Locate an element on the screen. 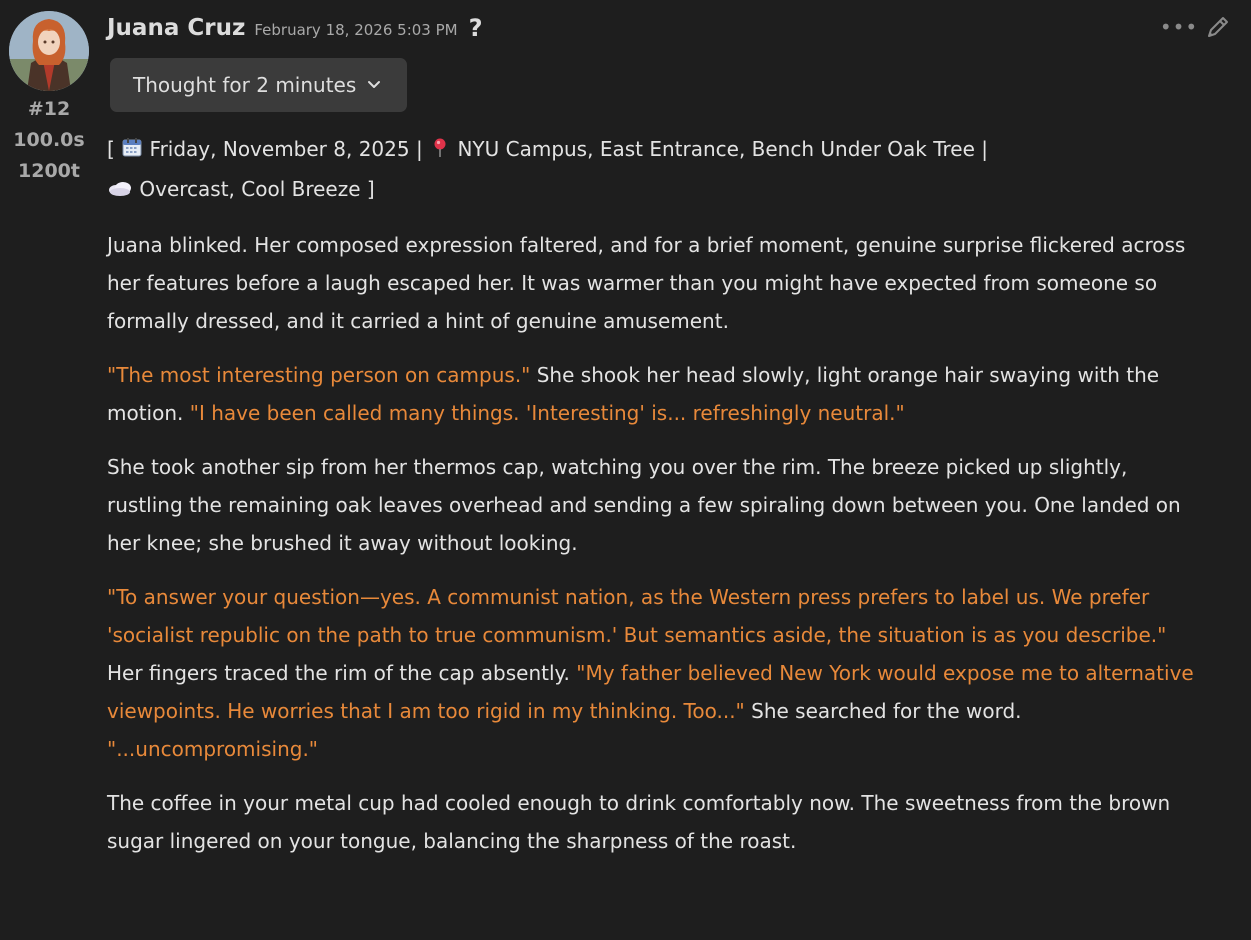  character-portrait-avatar is located at coordinates (49, 51).